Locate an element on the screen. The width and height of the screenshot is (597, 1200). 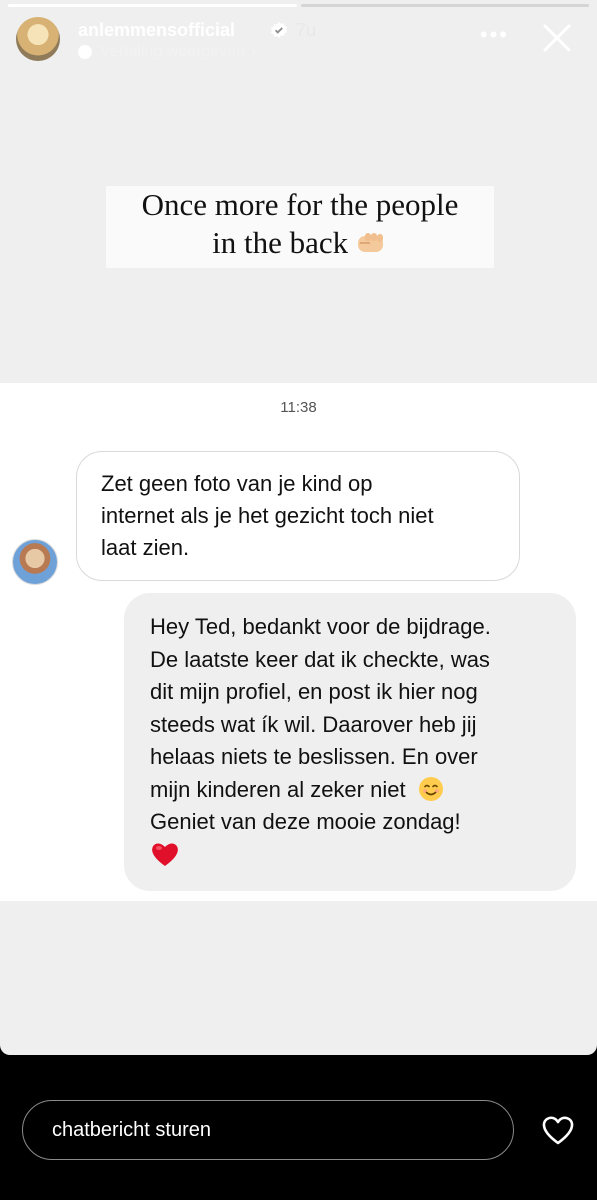
more-options-button: ••• is located at coordinates (494, 35).